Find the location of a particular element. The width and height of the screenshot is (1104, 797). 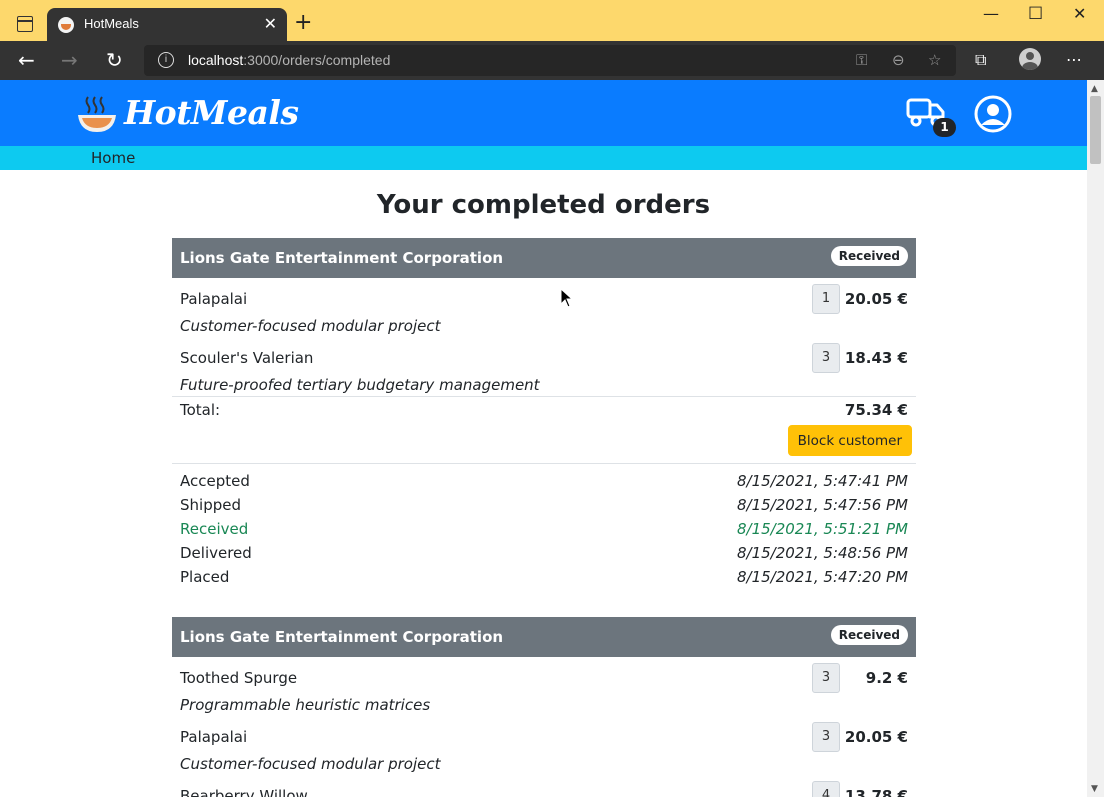

order-total-row: Total: 75.34 € Block customer is located at coordinates (544, 430).